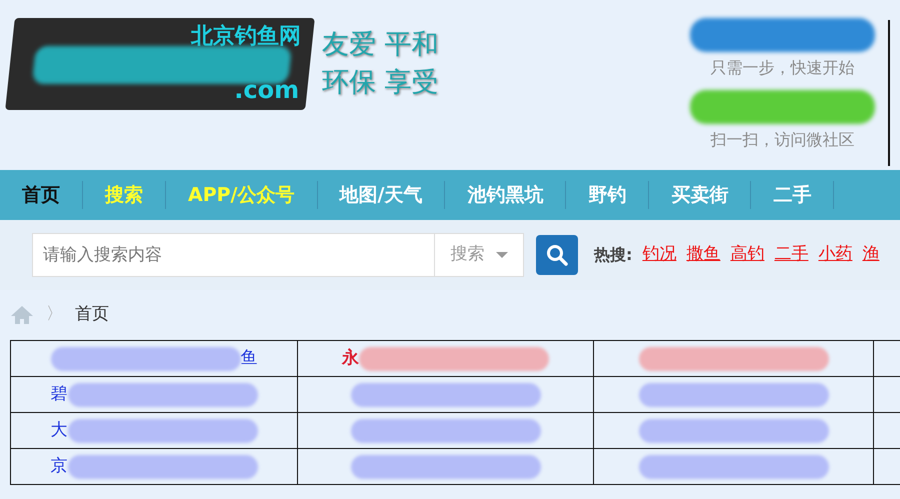 This screenshot has height=499, width=900. Describe the element at coordinates (59, 395) in the screenshot. I see `link-text: 碧` at that location.